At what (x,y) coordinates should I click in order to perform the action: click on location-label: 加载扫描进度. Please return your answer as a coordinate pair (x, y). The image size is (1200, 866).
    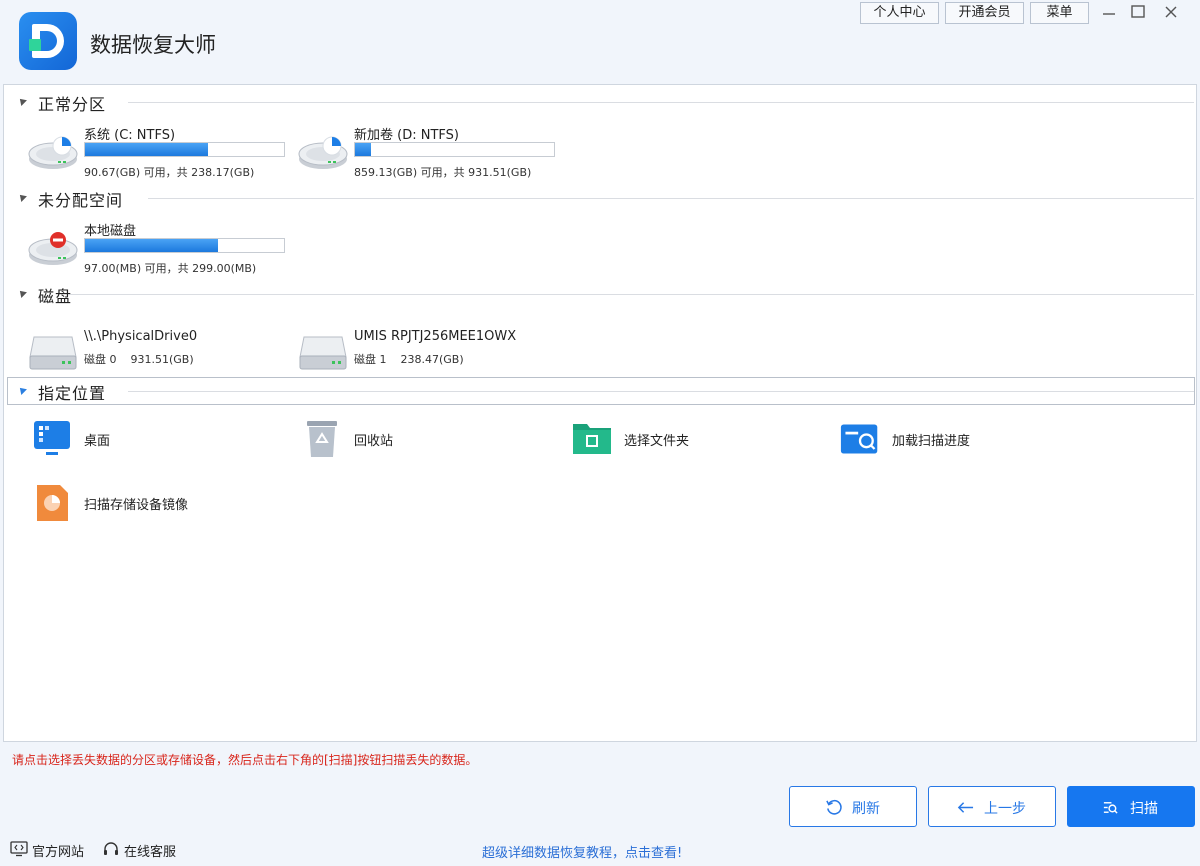
    Looking at the image, I should click on (931, 441).